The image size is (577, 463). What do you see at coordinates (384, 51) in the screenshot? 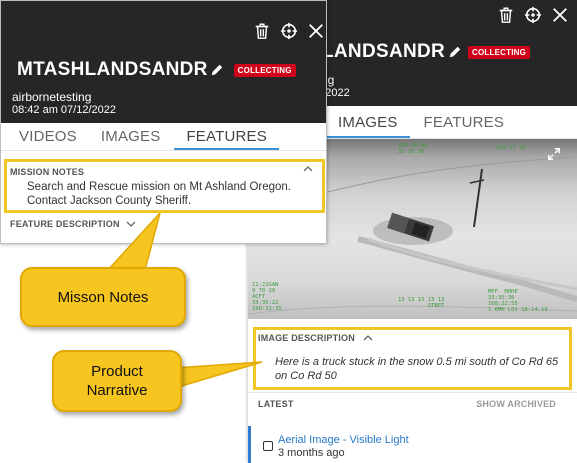
I see `page-title: LANDSANDR` at bounding box center [384, 51].